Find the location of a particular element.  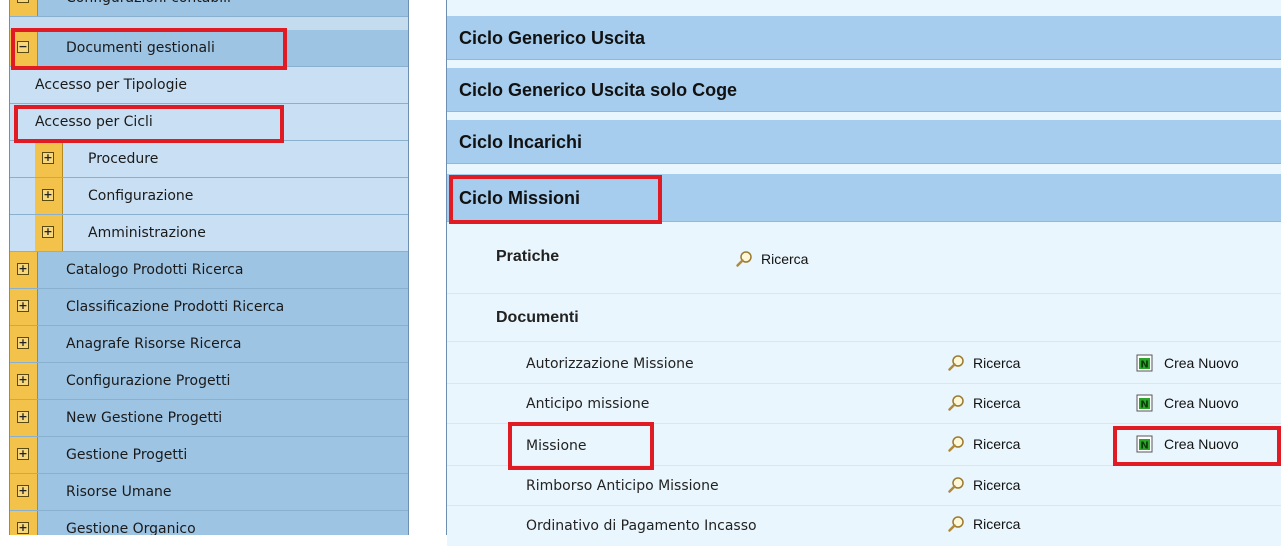

doc-label: Rimborso Anticipo Missione is located at coordinates (622, 486).